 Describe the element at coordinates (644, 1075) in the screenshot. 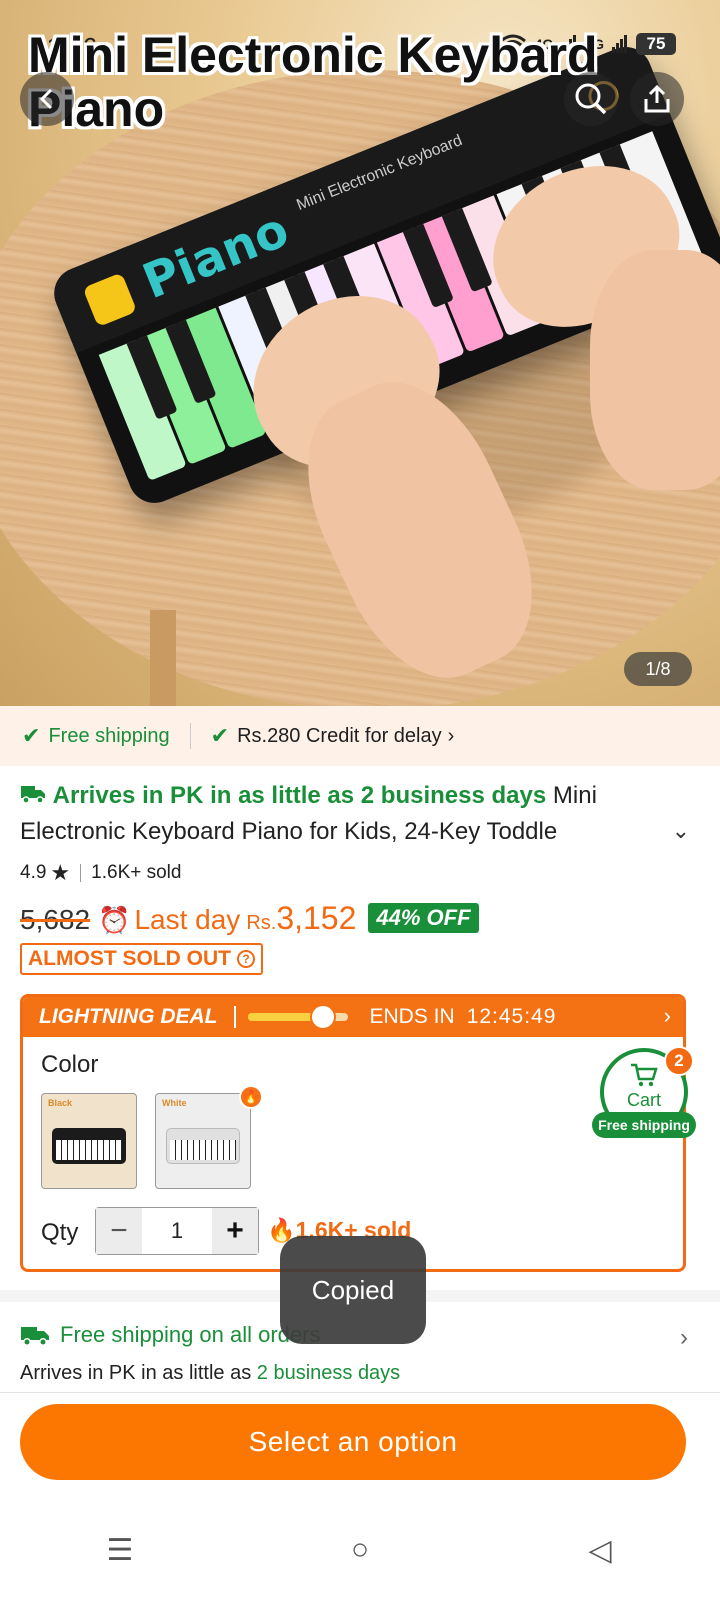

I see `cart-icon` at that location.